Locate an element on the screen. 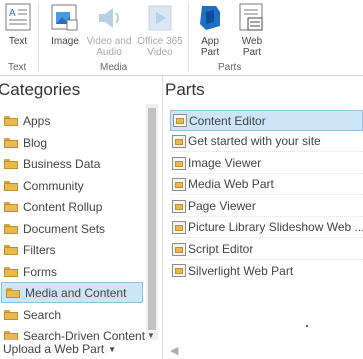 The width and height of the screenshot is (363, 359). text-button: A Text is located at coordinates (18, 23).